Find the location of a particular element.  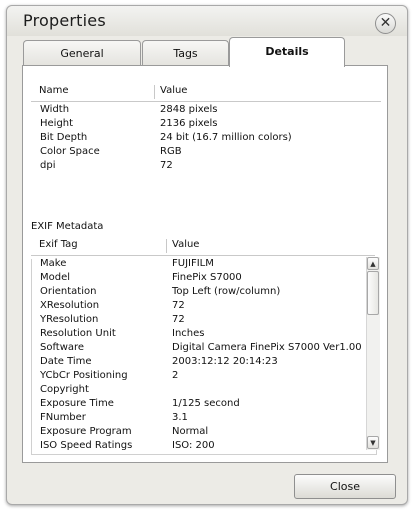

exif-tag: Orientation is located at coordinates (68, 291).